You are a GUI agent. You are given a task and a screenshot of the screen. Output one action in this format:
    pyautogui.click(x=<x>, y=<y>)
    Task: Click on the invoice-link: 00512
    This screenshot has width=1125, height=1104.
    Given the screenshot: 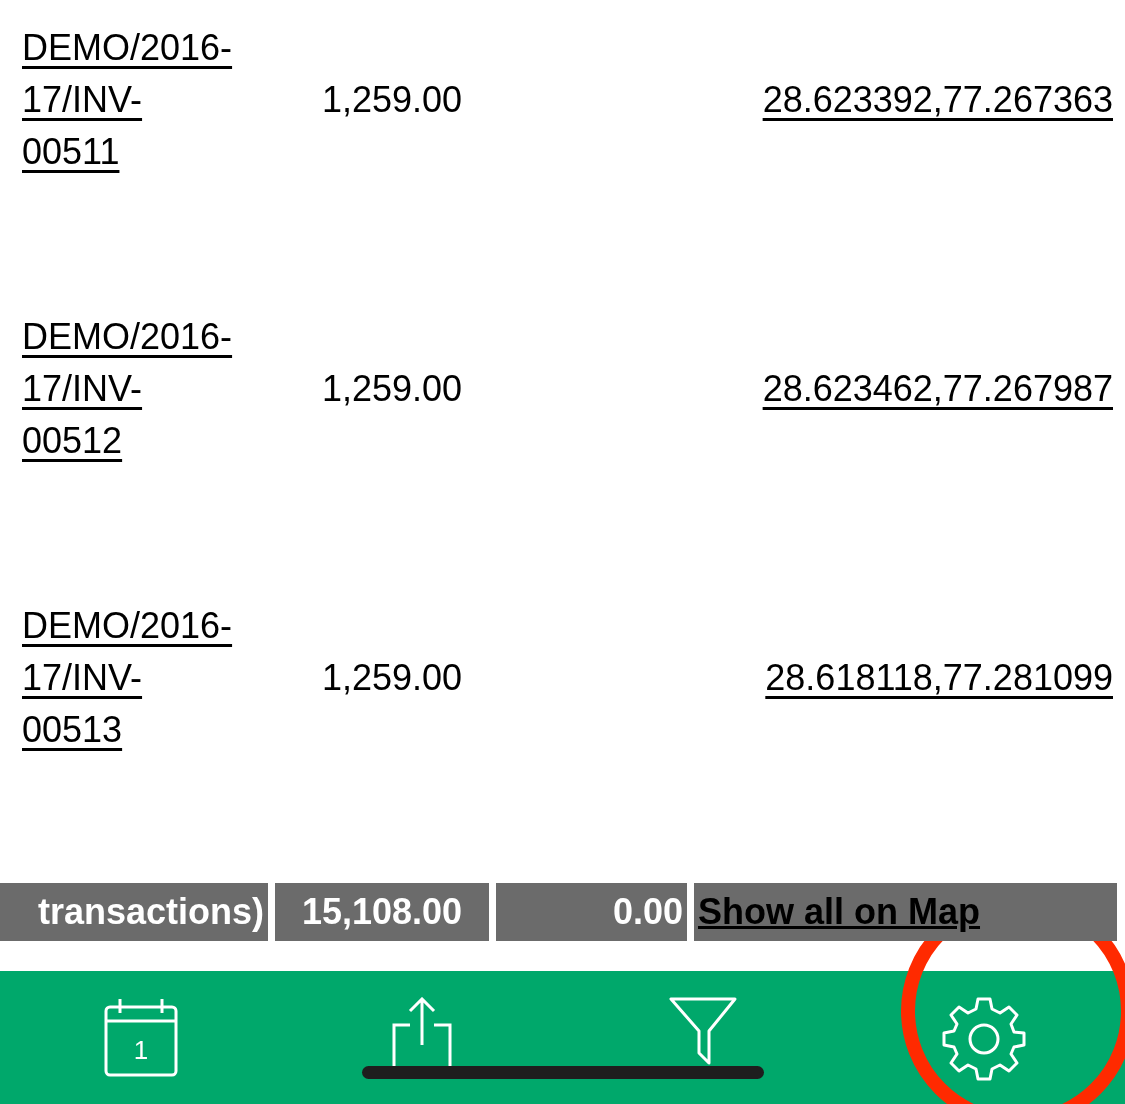 What is the action you would take?
    pyautogui.click(x=72, y=441)
    